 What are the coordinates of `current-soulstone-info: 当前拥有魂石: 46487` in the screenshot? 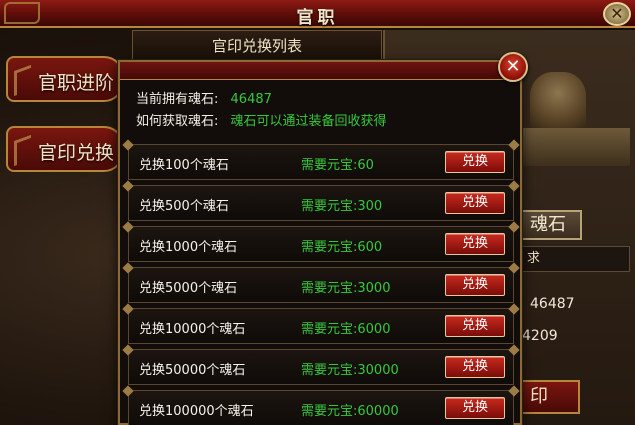 It's located at (204, 97).